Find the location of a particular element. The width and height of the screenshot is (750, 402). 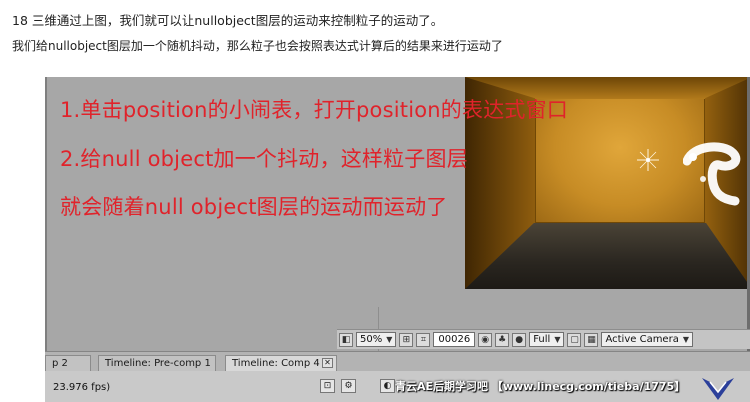

annotation-line-2: 2.给null object加一个抖动，这样粒子图层 is located at coordinates (264, 159).